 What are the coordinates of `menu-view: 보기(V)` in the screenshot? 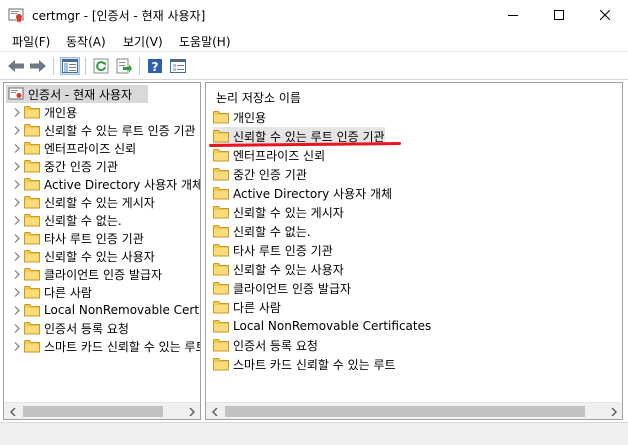 It's located at (143, 41).